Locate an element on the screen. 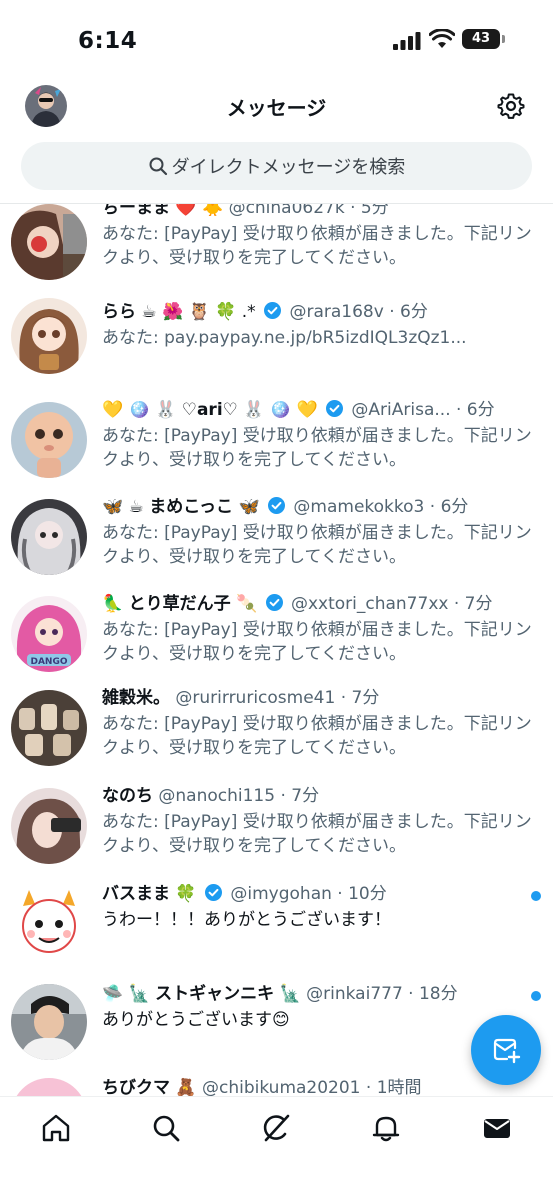  conversation-handle: @AriArisa... · 6分 is located at coordinates (423, 410).